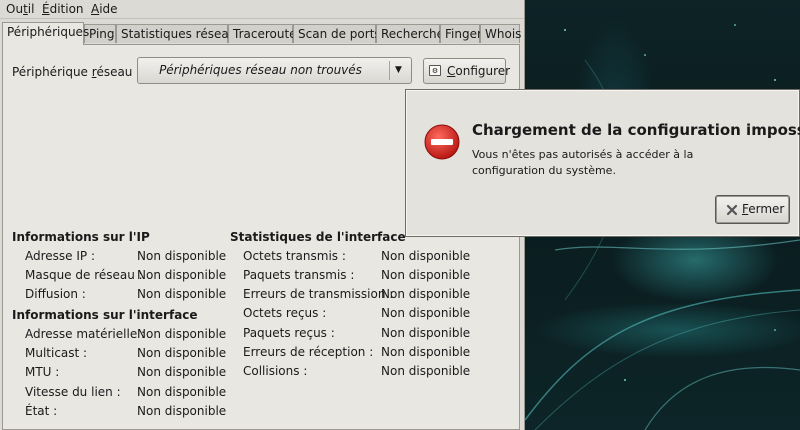  Describe the element at coordinates (389, 70) in the screenshot. I see `combobox-separator` at that location.